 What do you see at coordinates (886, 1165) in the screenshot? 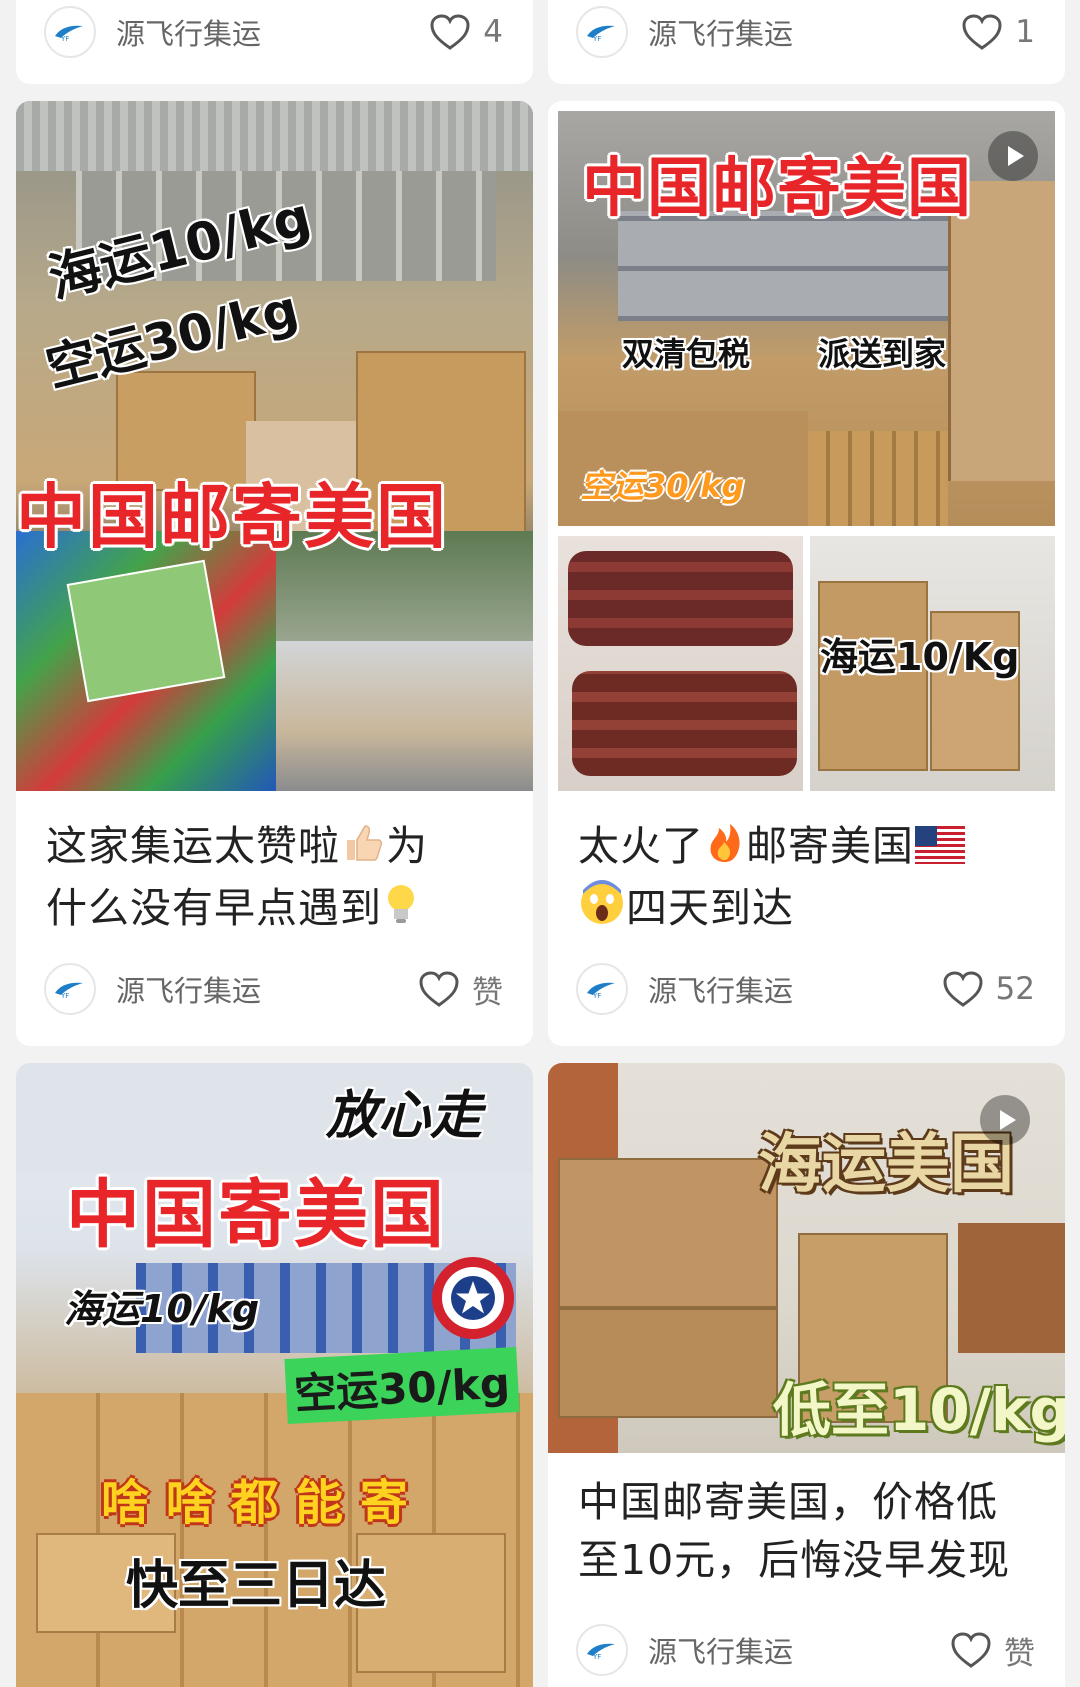
I see `overlay-banner: 海运美国` at bounding box center [886, 1165].